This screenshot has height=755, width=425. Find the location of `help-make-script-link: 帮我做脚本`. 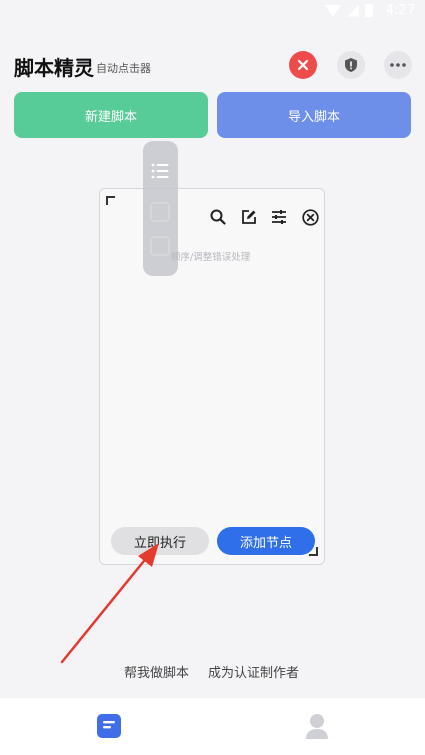

help-make-script-link: 帮我做脚本 is located at coordinates (156, 671).